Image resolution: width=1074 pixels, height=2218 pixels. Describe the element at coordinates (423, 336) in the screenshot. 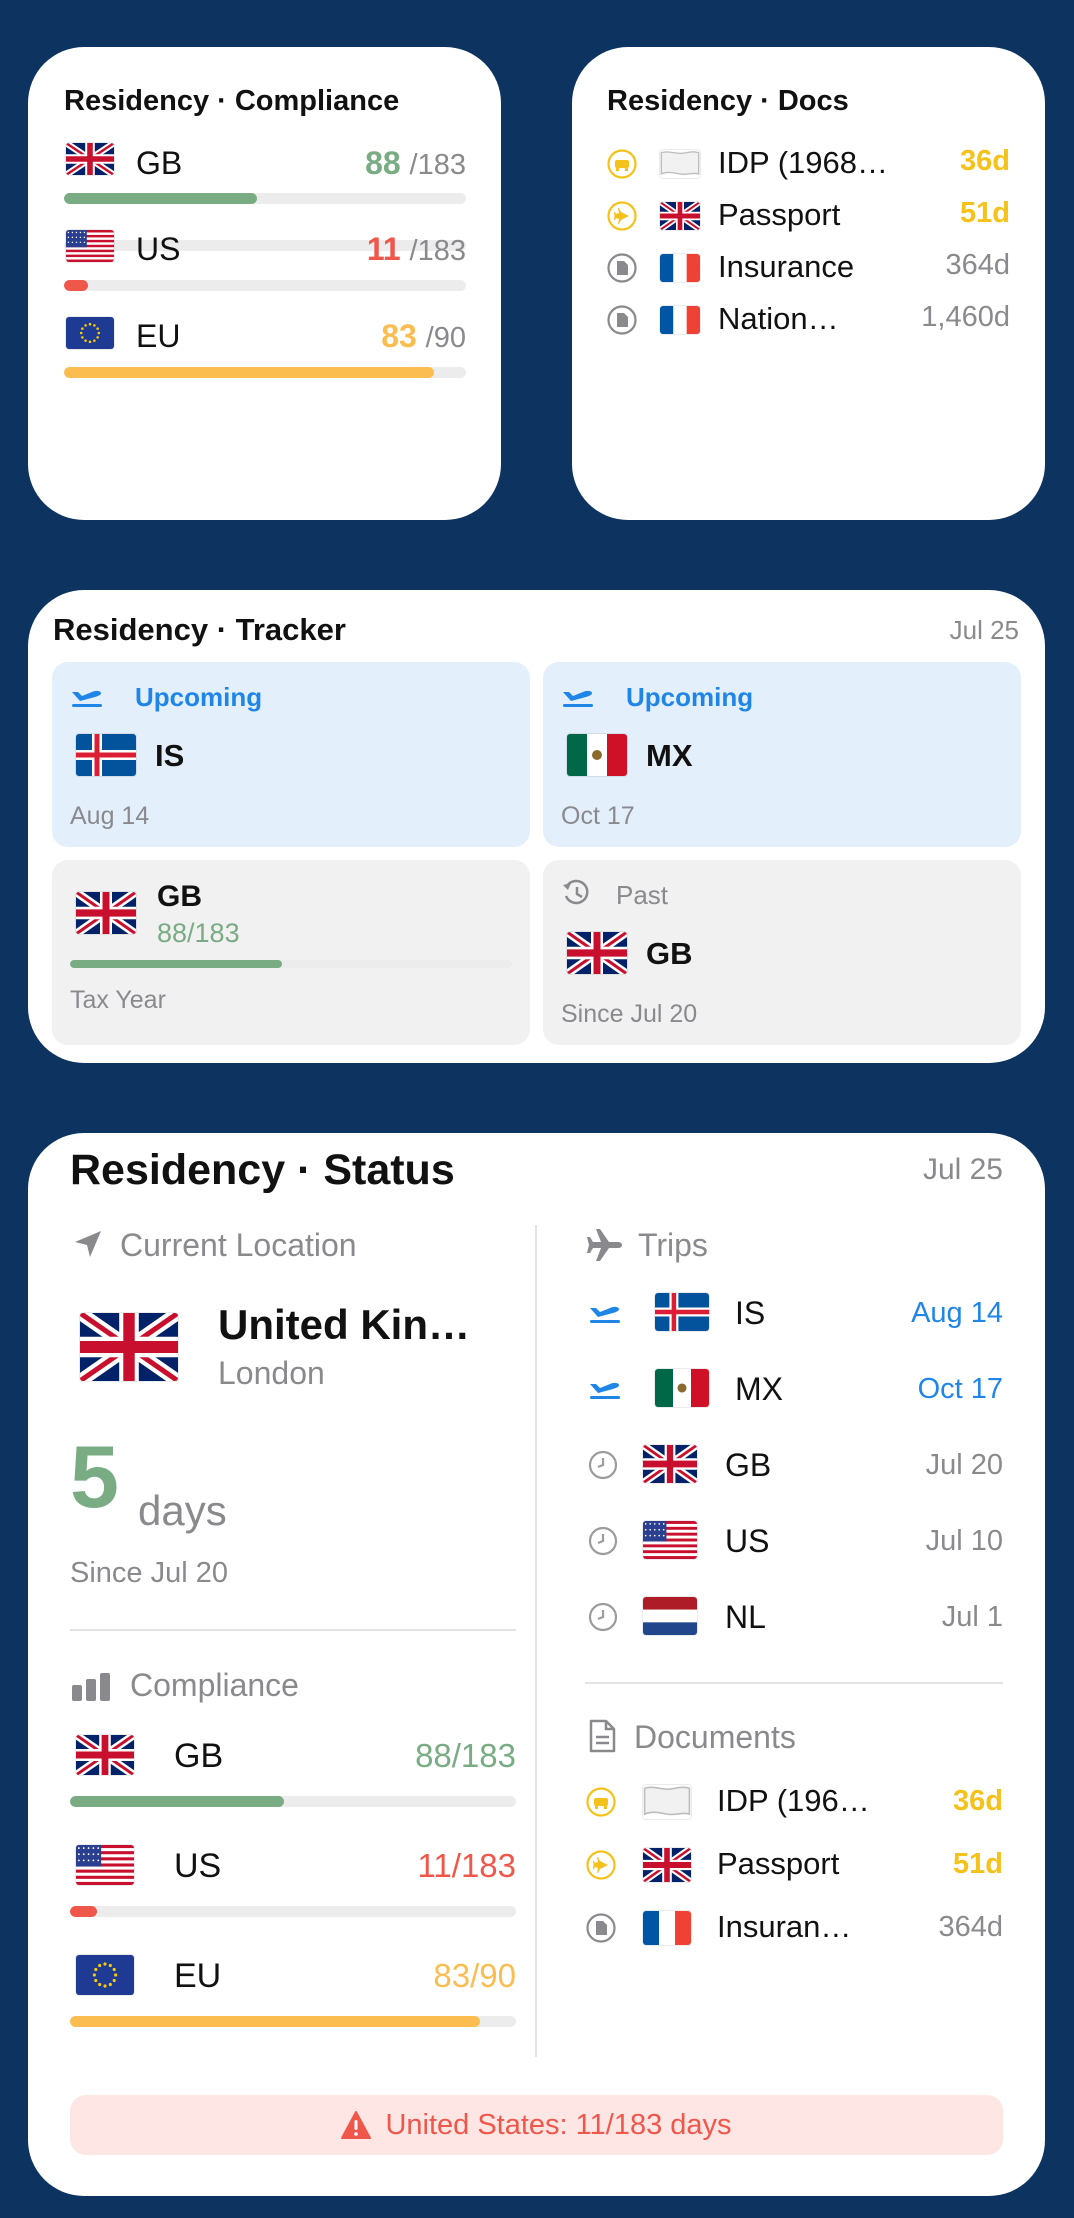

I see `day-count: 83 /90` at that location.